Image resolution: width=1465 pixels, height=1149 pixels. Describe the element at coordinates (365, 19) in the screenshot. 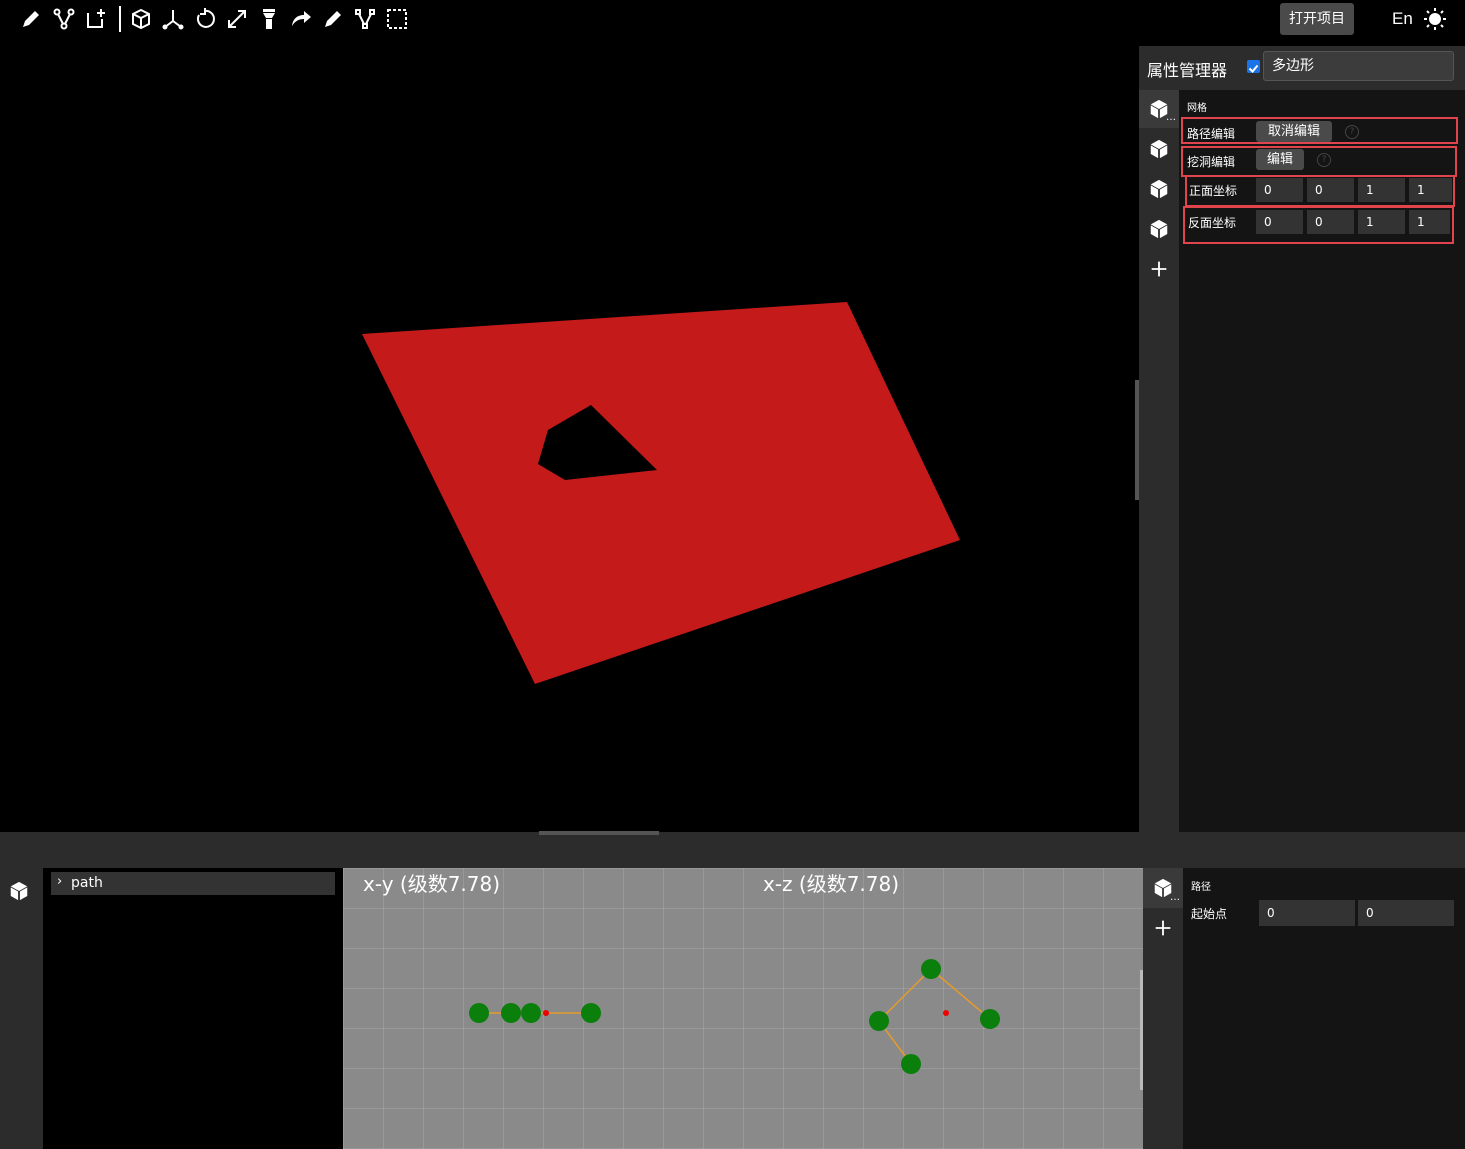

I see `path-node-icon` at that location.